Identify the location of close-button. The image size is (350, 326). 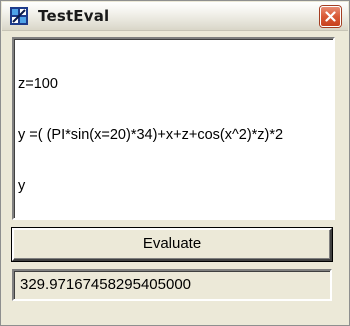
(330, 16).